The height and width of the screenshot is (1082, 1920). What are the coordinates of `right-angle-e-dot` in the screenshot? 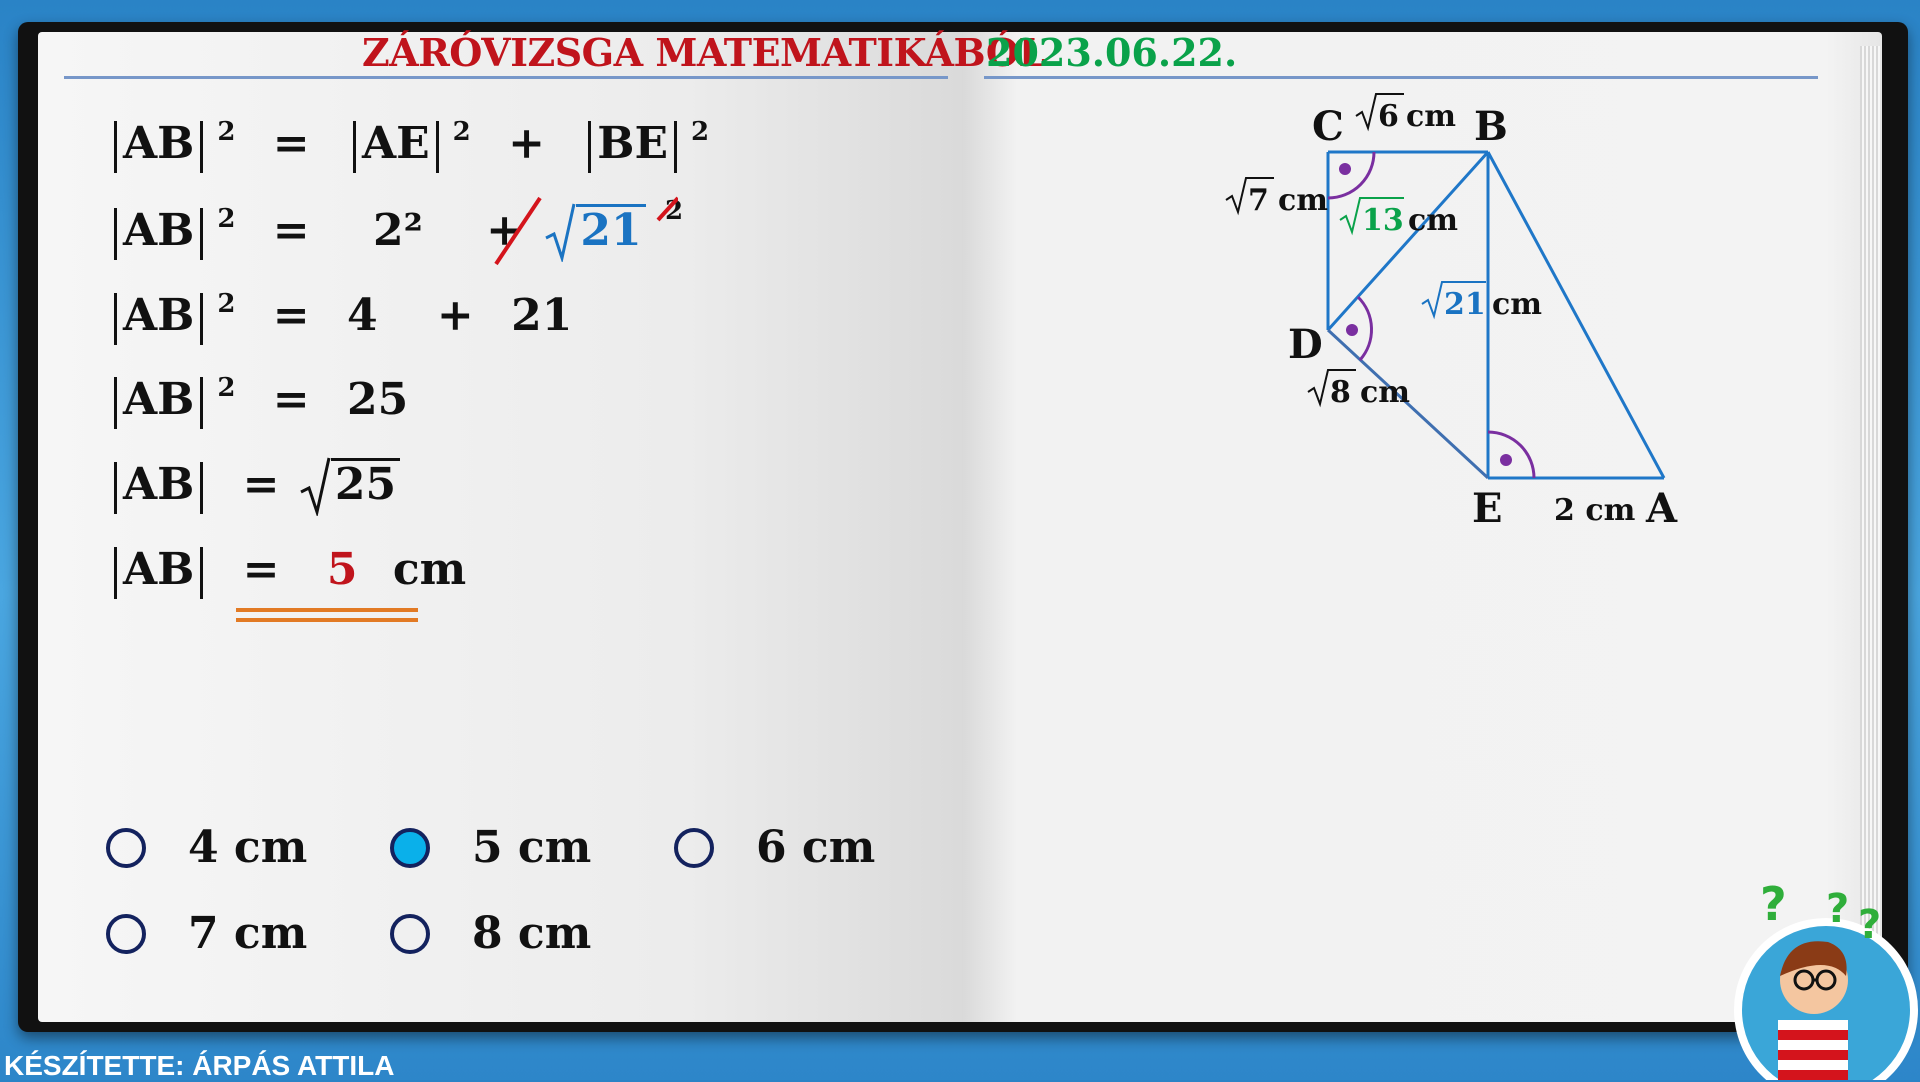 It's located at (1506, 460).